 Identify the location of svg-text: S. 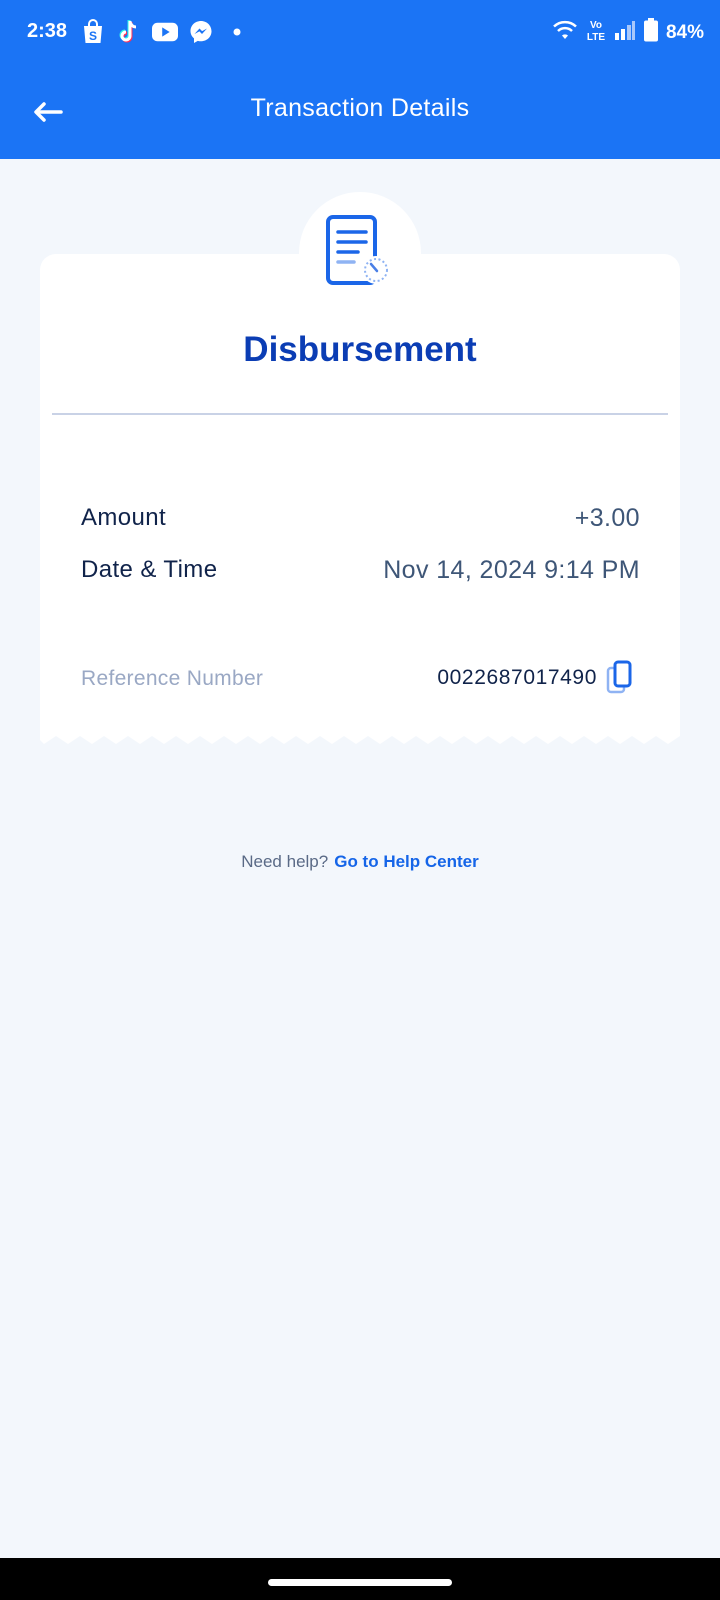
(93, 36).